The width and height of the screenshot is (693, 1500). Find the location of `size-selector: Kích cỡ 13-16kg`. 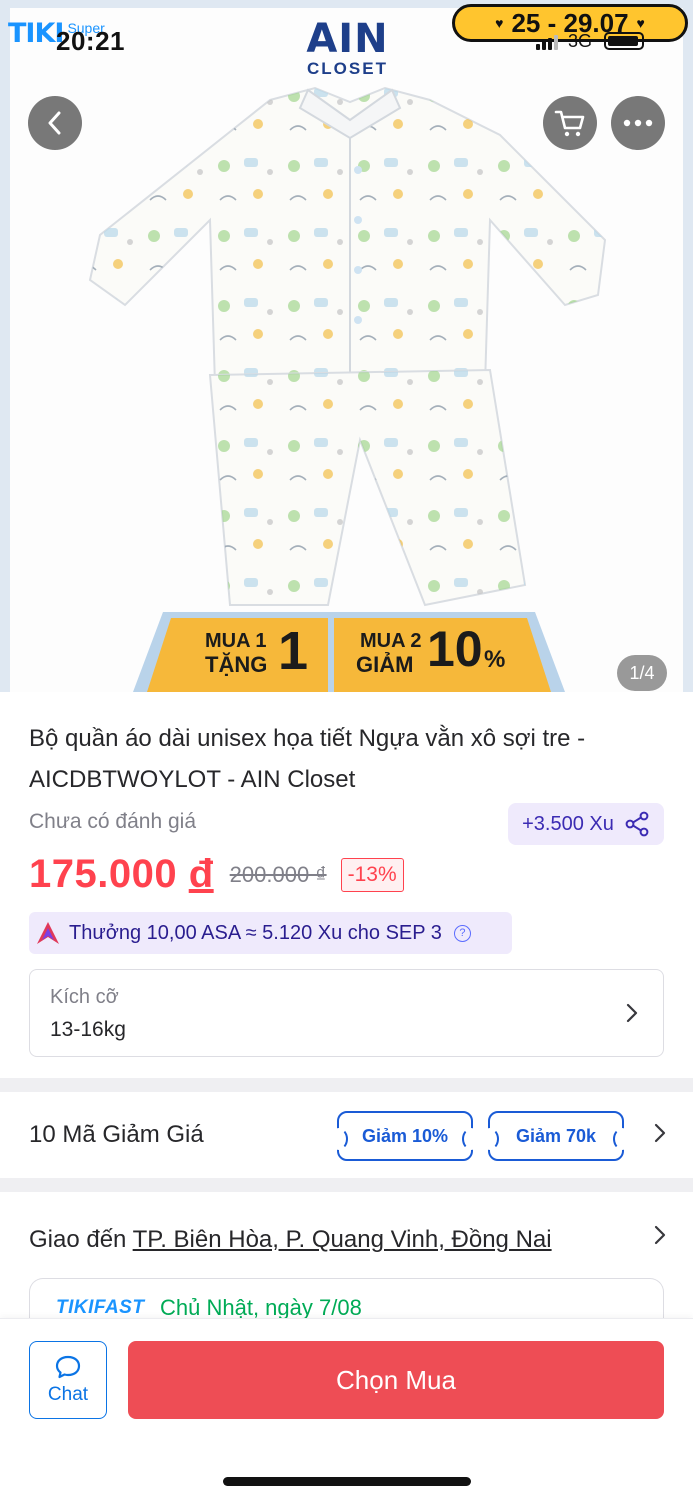

size-selector: Kích cỡ 13-16kg is located at coordinates (346, 1013).